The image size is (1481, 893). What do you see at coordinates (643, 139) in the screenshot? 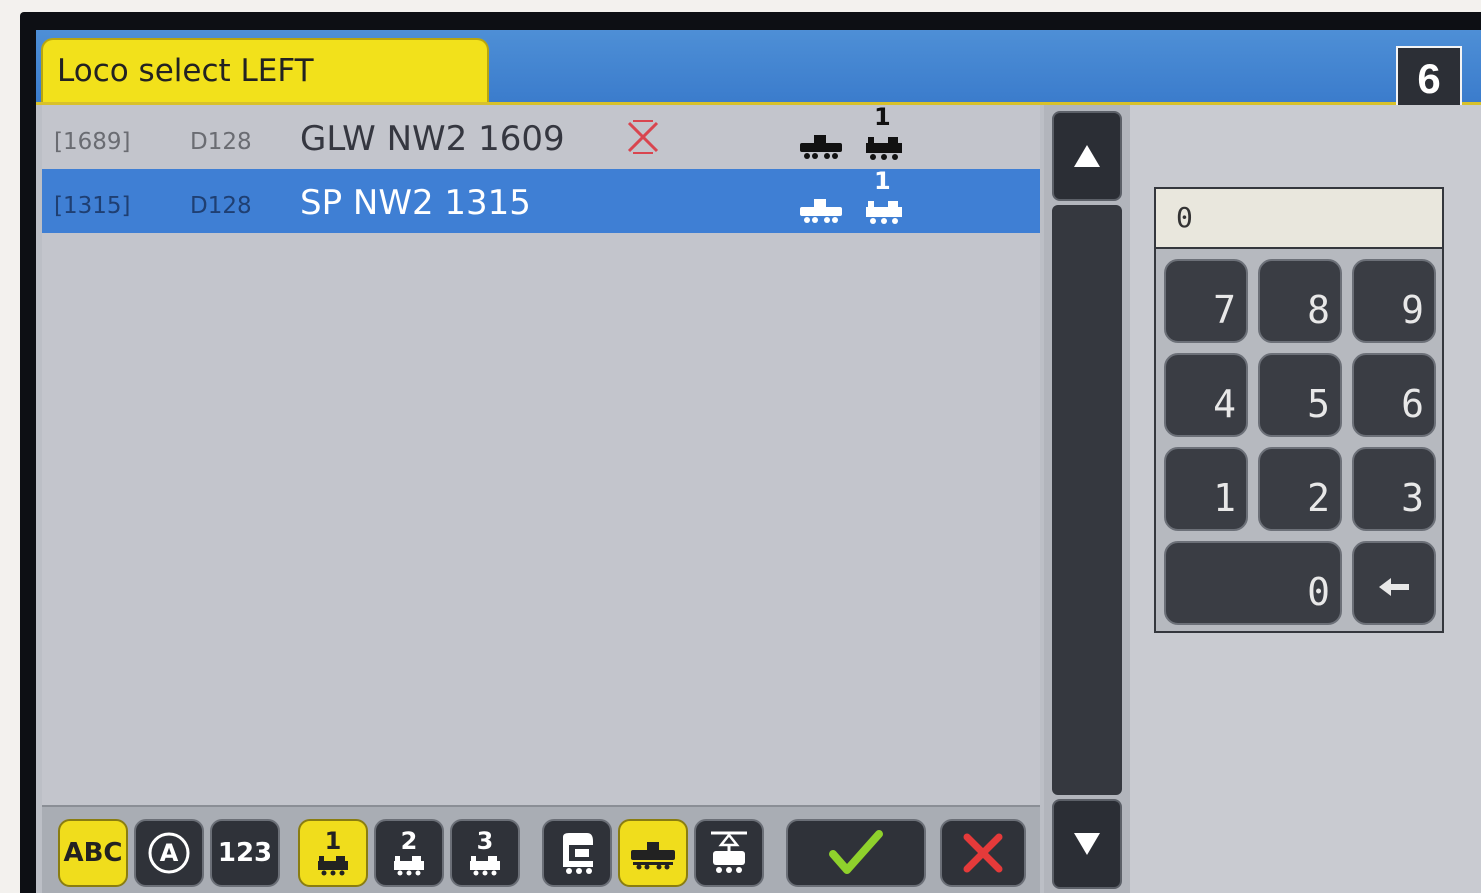
I see `crossed-out-icon` at bounding box center [643, 139].